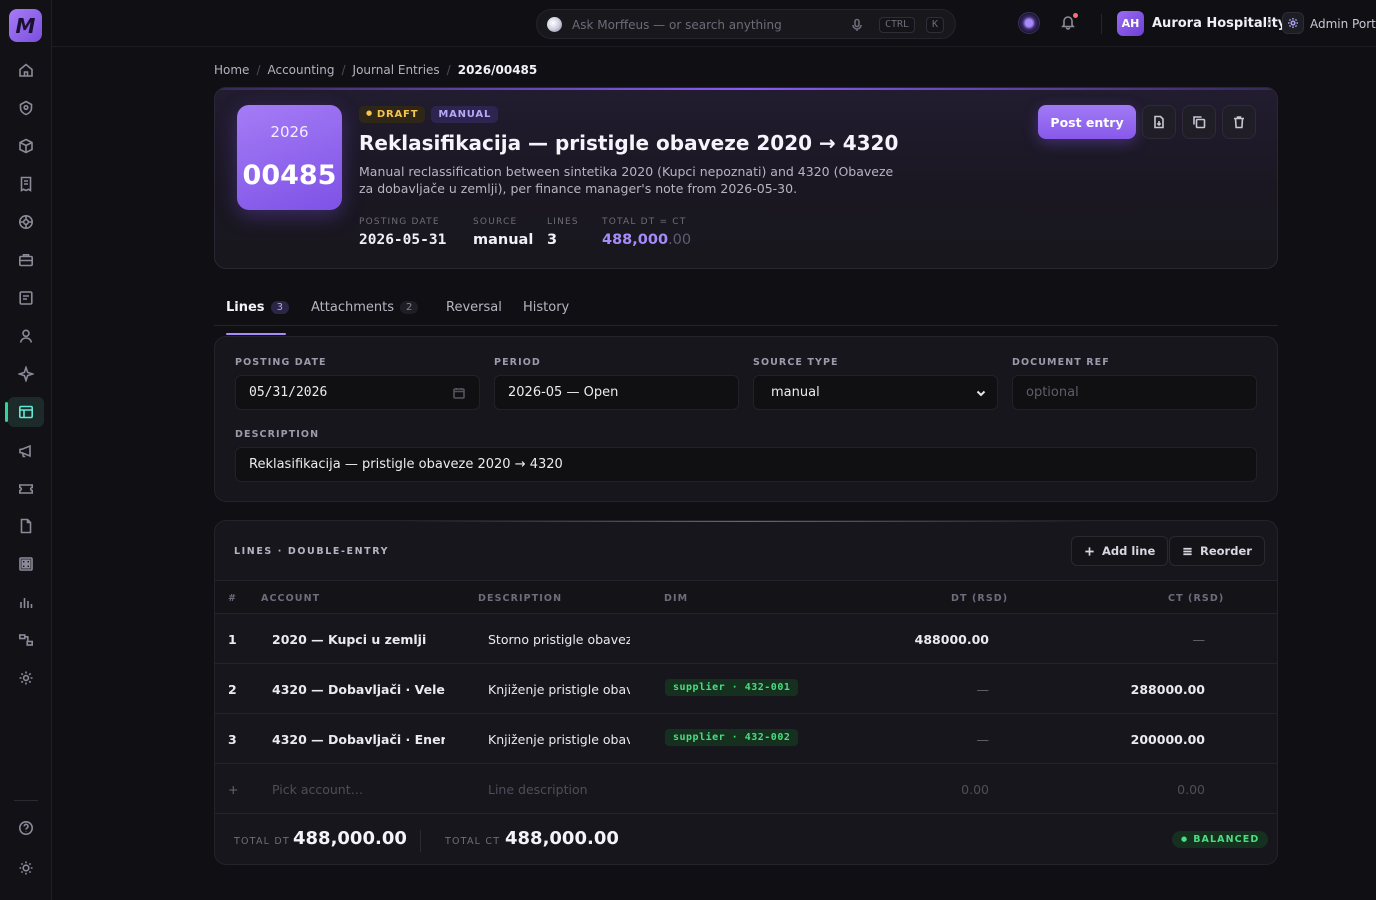  What do you see at coordinates (1293, 23) in the screenshot?
I see `portal-settings-icon` at bounding box center [1293, 23].